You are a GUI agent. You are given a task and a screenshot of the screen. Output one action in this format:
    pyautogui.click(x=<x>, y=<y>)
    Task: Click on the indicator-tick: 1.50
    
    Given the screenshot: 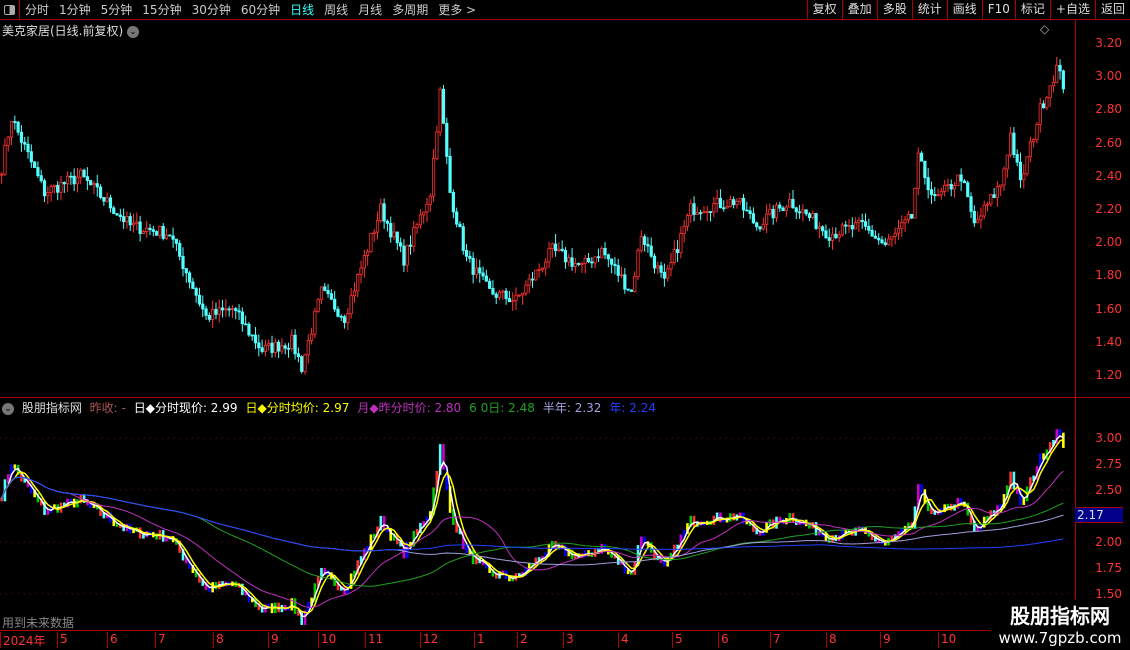 What is the action you would take?
    pyautogui.click(x=1108, y=594)
    